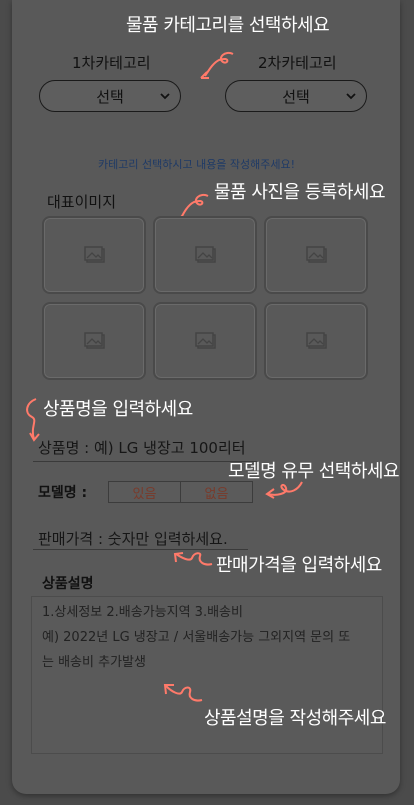  What do you see at coordinates (68, 584) in the screenshot?
I see `description-title: 상품설명` at bounding box center [68, 584].